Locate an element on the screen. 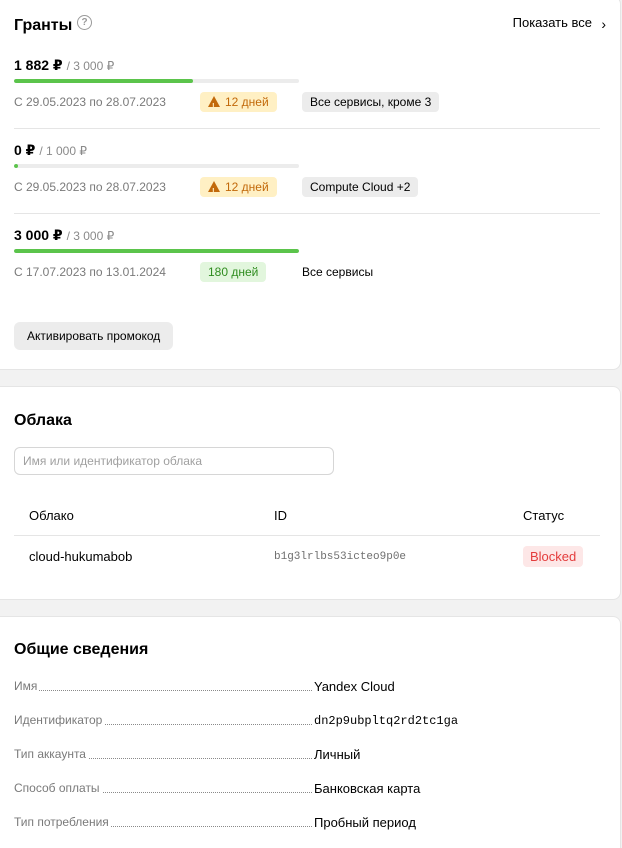 The image size is (622, 848). info-row-account-type: Тип аккаунта Личный is located at coordinates (307, 756).